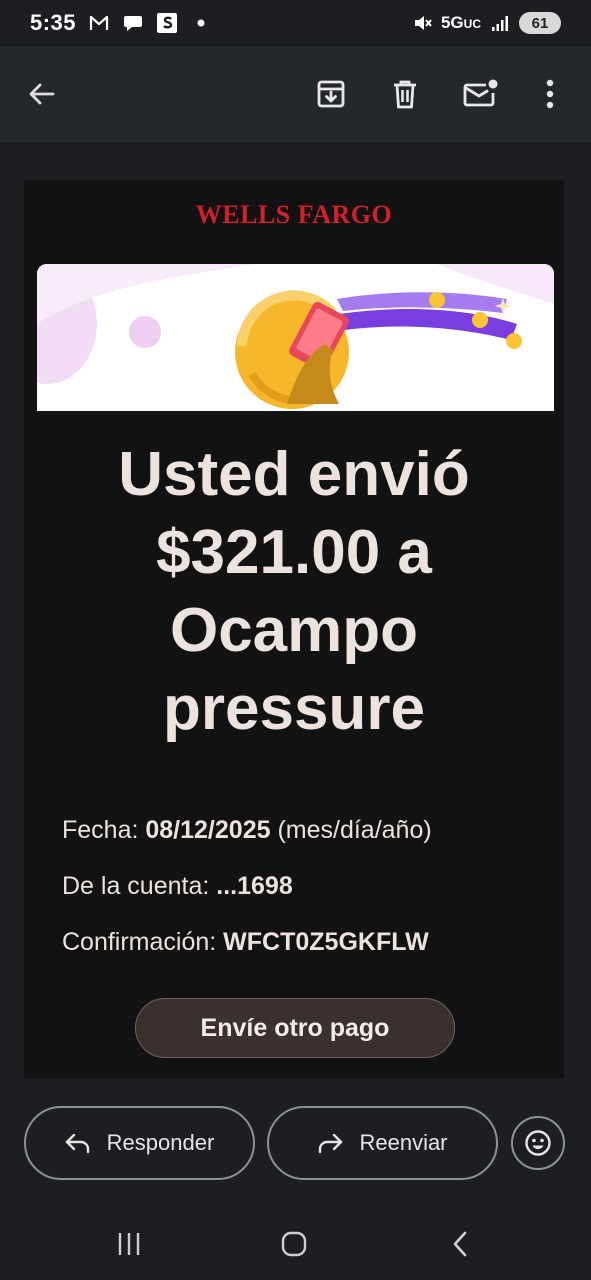 The image size is (591, 1280). I want to click on delete-icon, so click(405, 94).